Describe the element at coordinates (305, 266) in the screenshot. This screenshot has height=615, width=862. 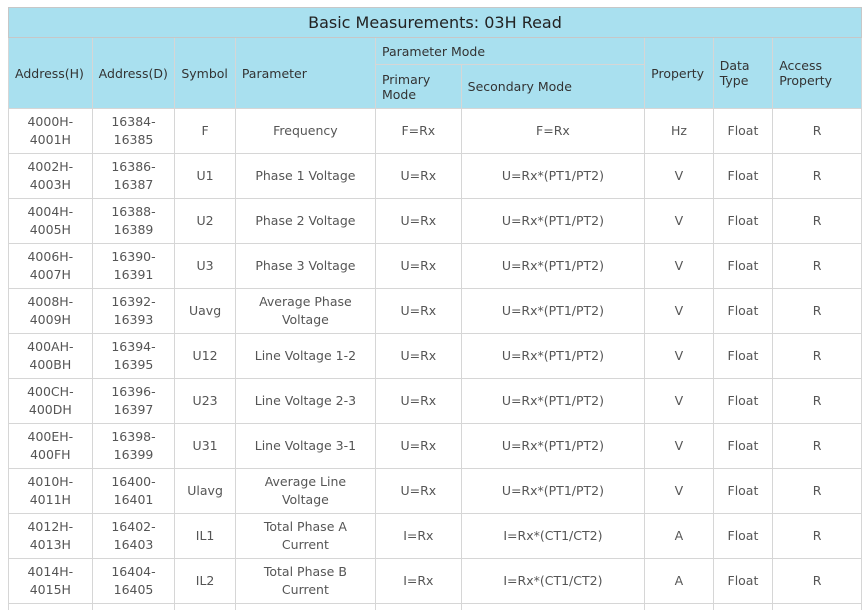
I see `parameter-cell: Phase 3 Voltage` at that location.